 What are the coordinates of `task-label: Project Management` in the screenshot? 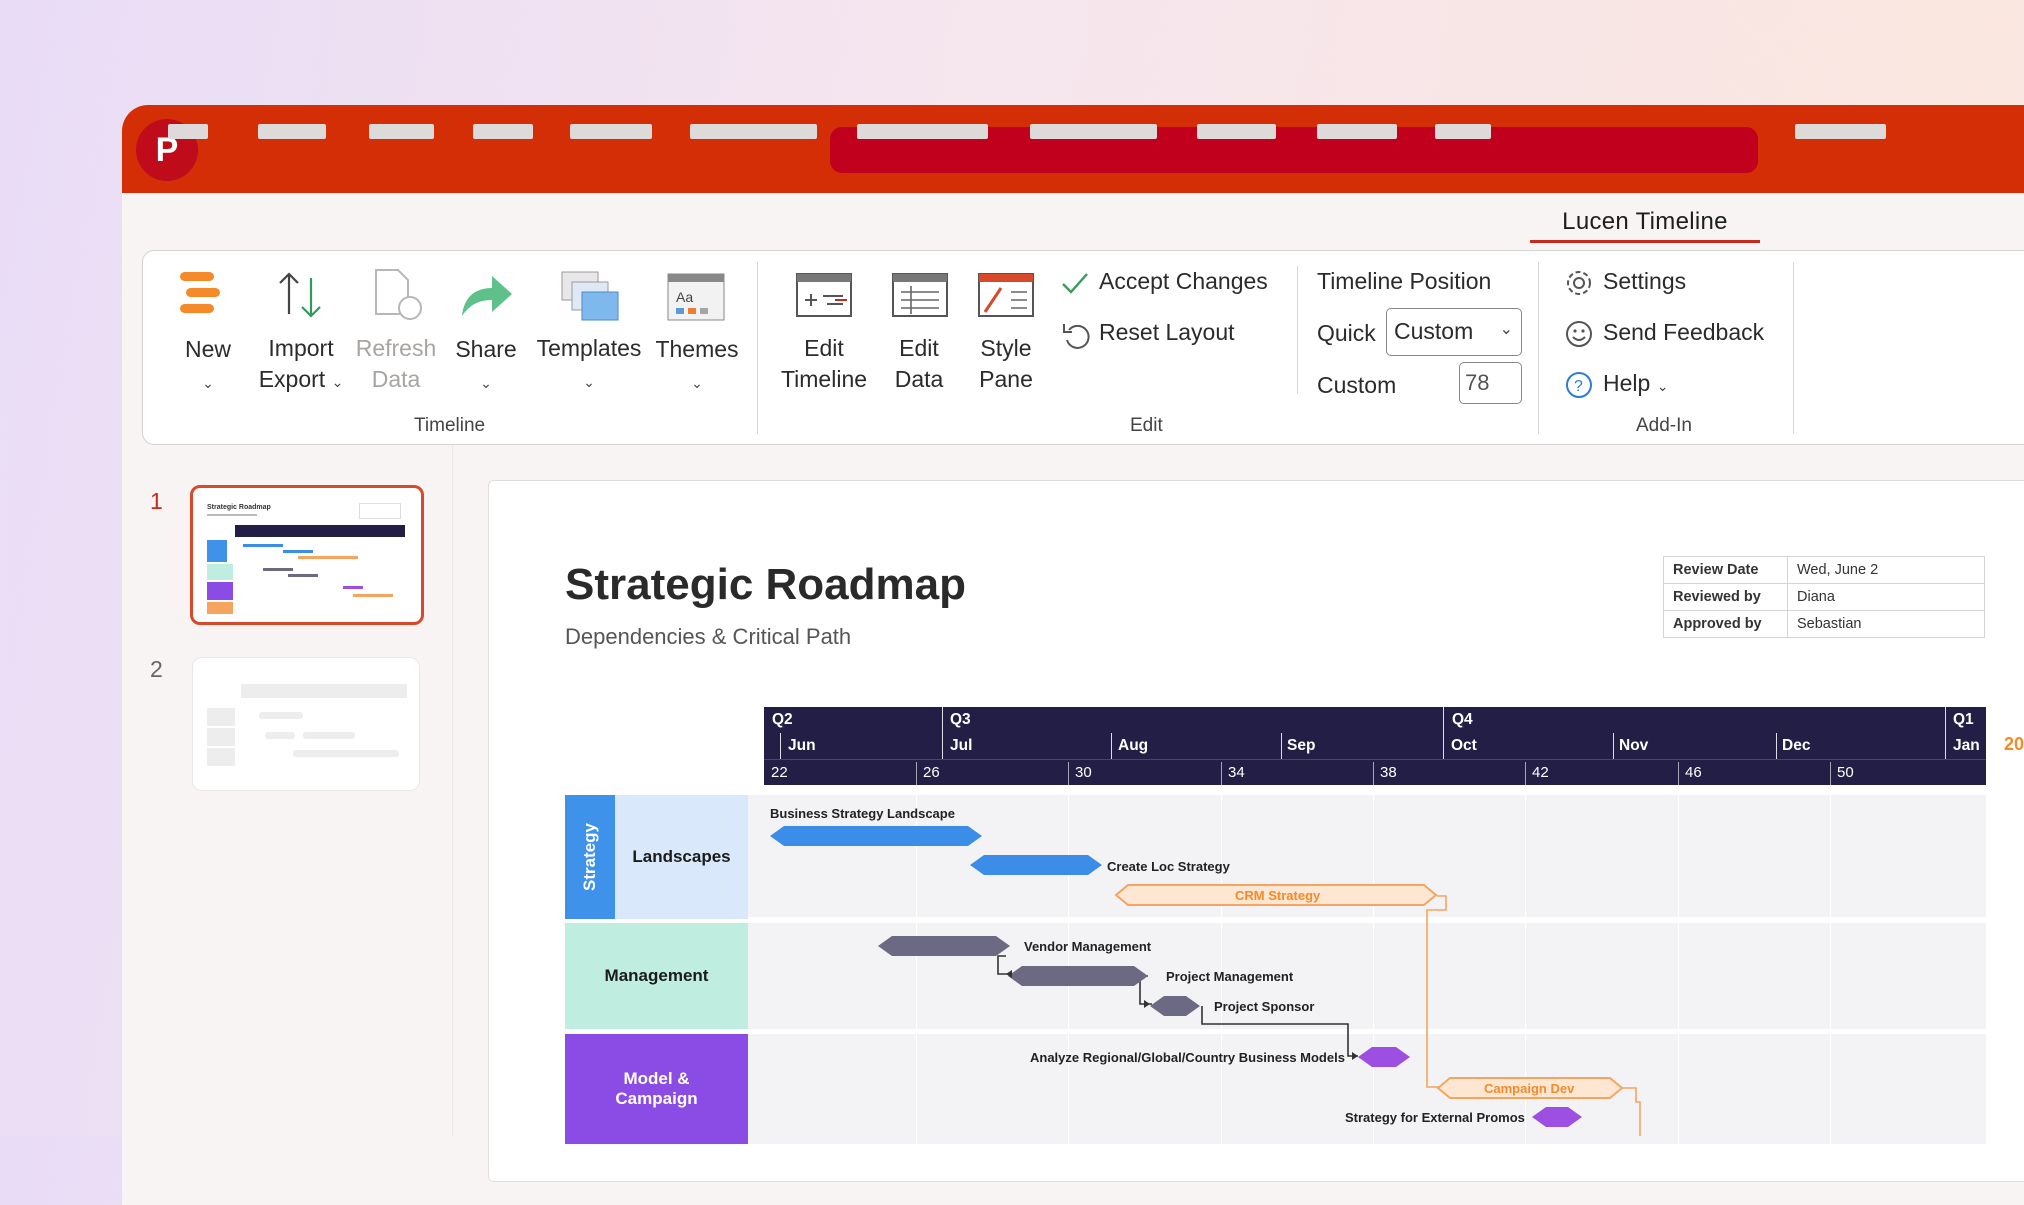 It's located at (1230, 976).